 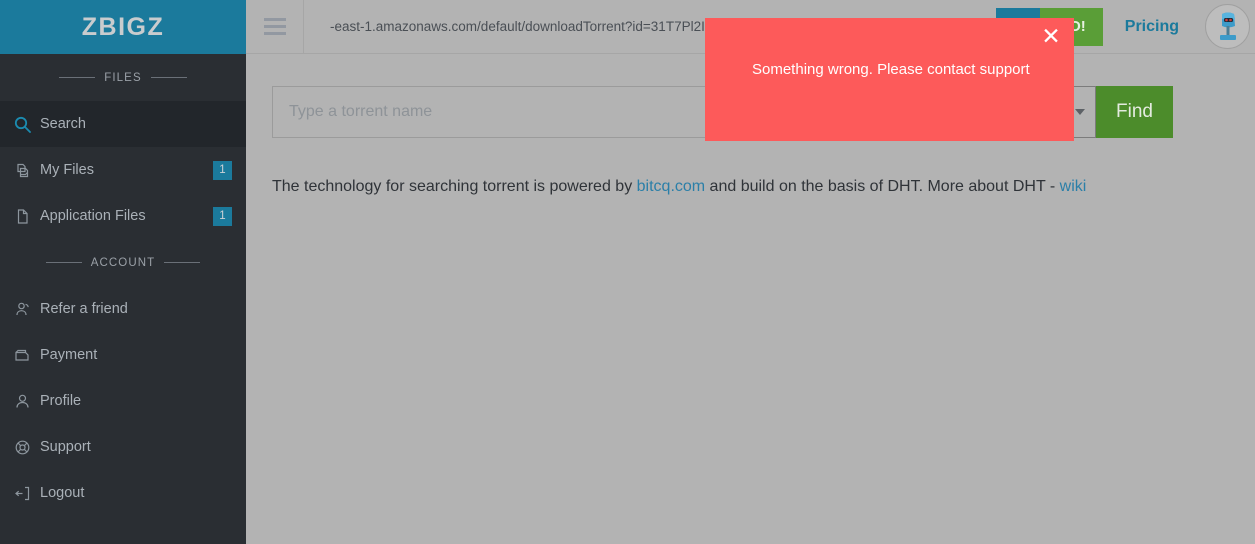 I want to click on sidebar-item-label: Profile, so click(x=61, y=401).